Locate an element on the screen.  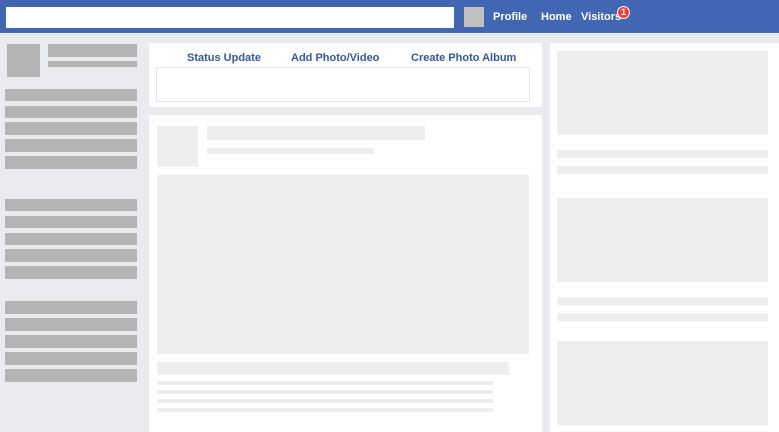
composer-tab-add-photo-video: Add Photo/Video is located at coordinates (335, 58).